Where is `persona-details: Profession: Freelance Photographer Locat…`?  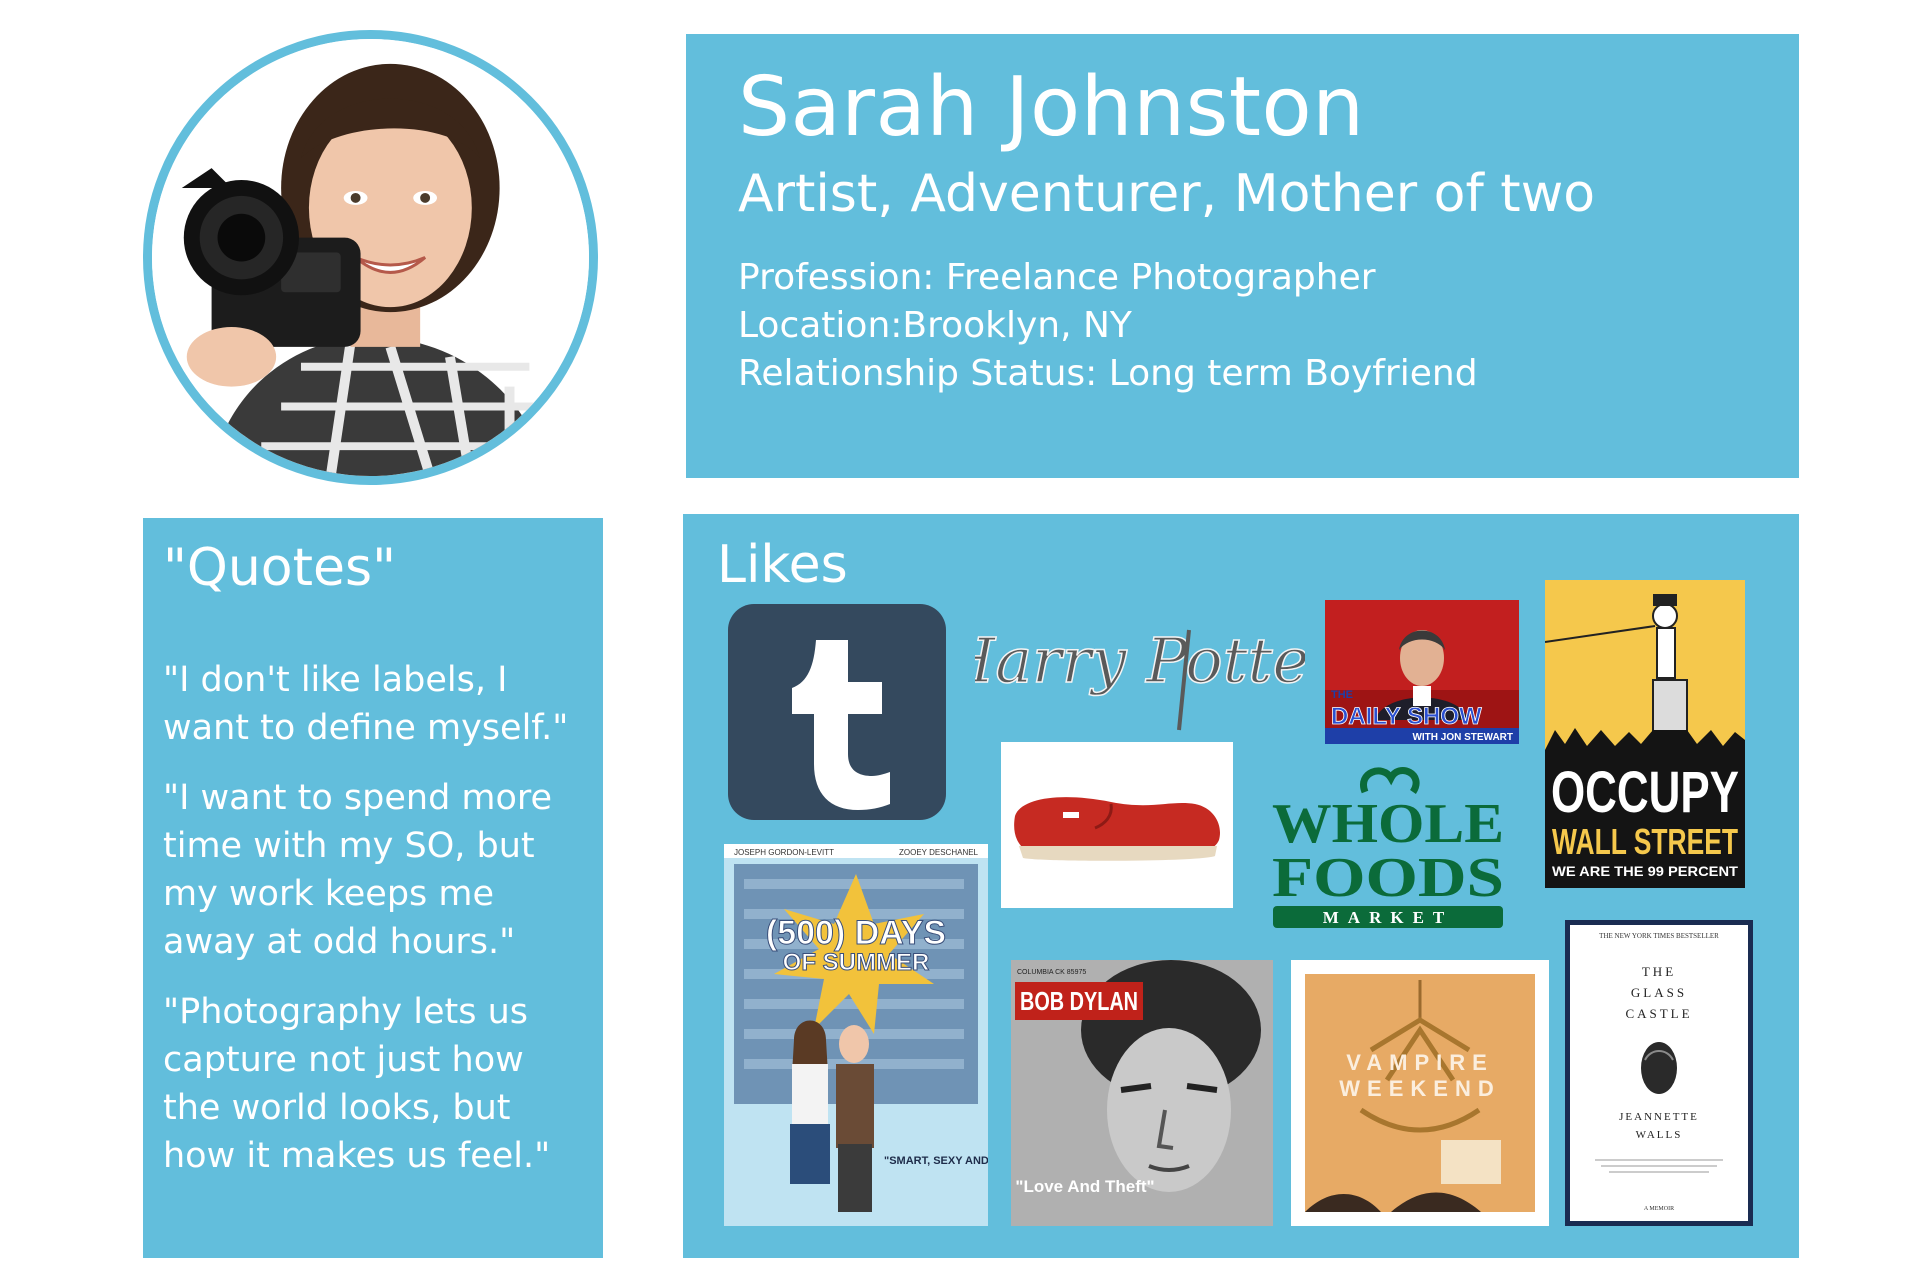
persona-details: Profession: Freelance Photographer Locat… is located at coordinates (1268, 326).